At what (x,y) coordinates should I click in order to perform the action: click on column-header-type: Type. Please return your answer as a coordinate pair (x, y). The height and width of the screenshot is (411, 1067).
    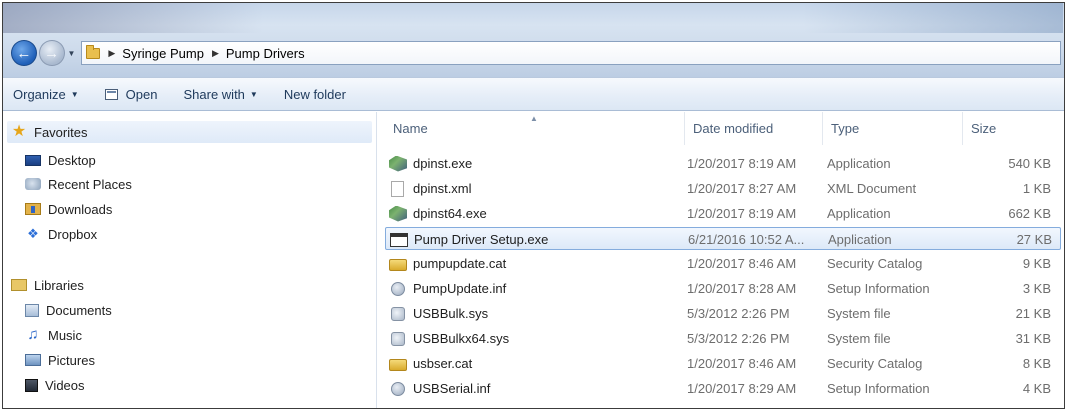
    Looking at the image, I should click on (893, 128).